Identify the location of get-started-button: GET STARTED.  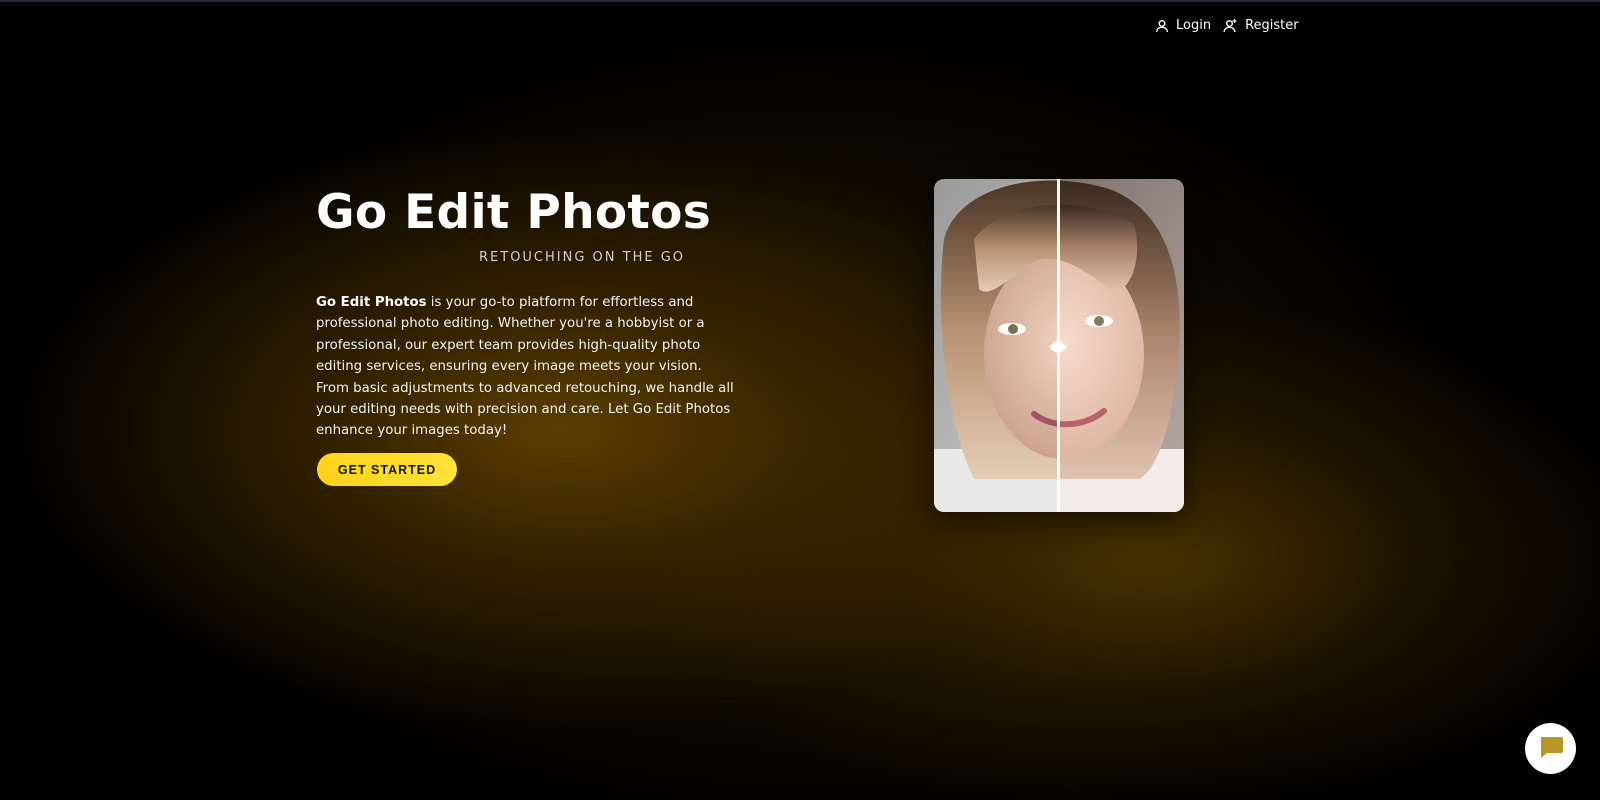
(387, 469).